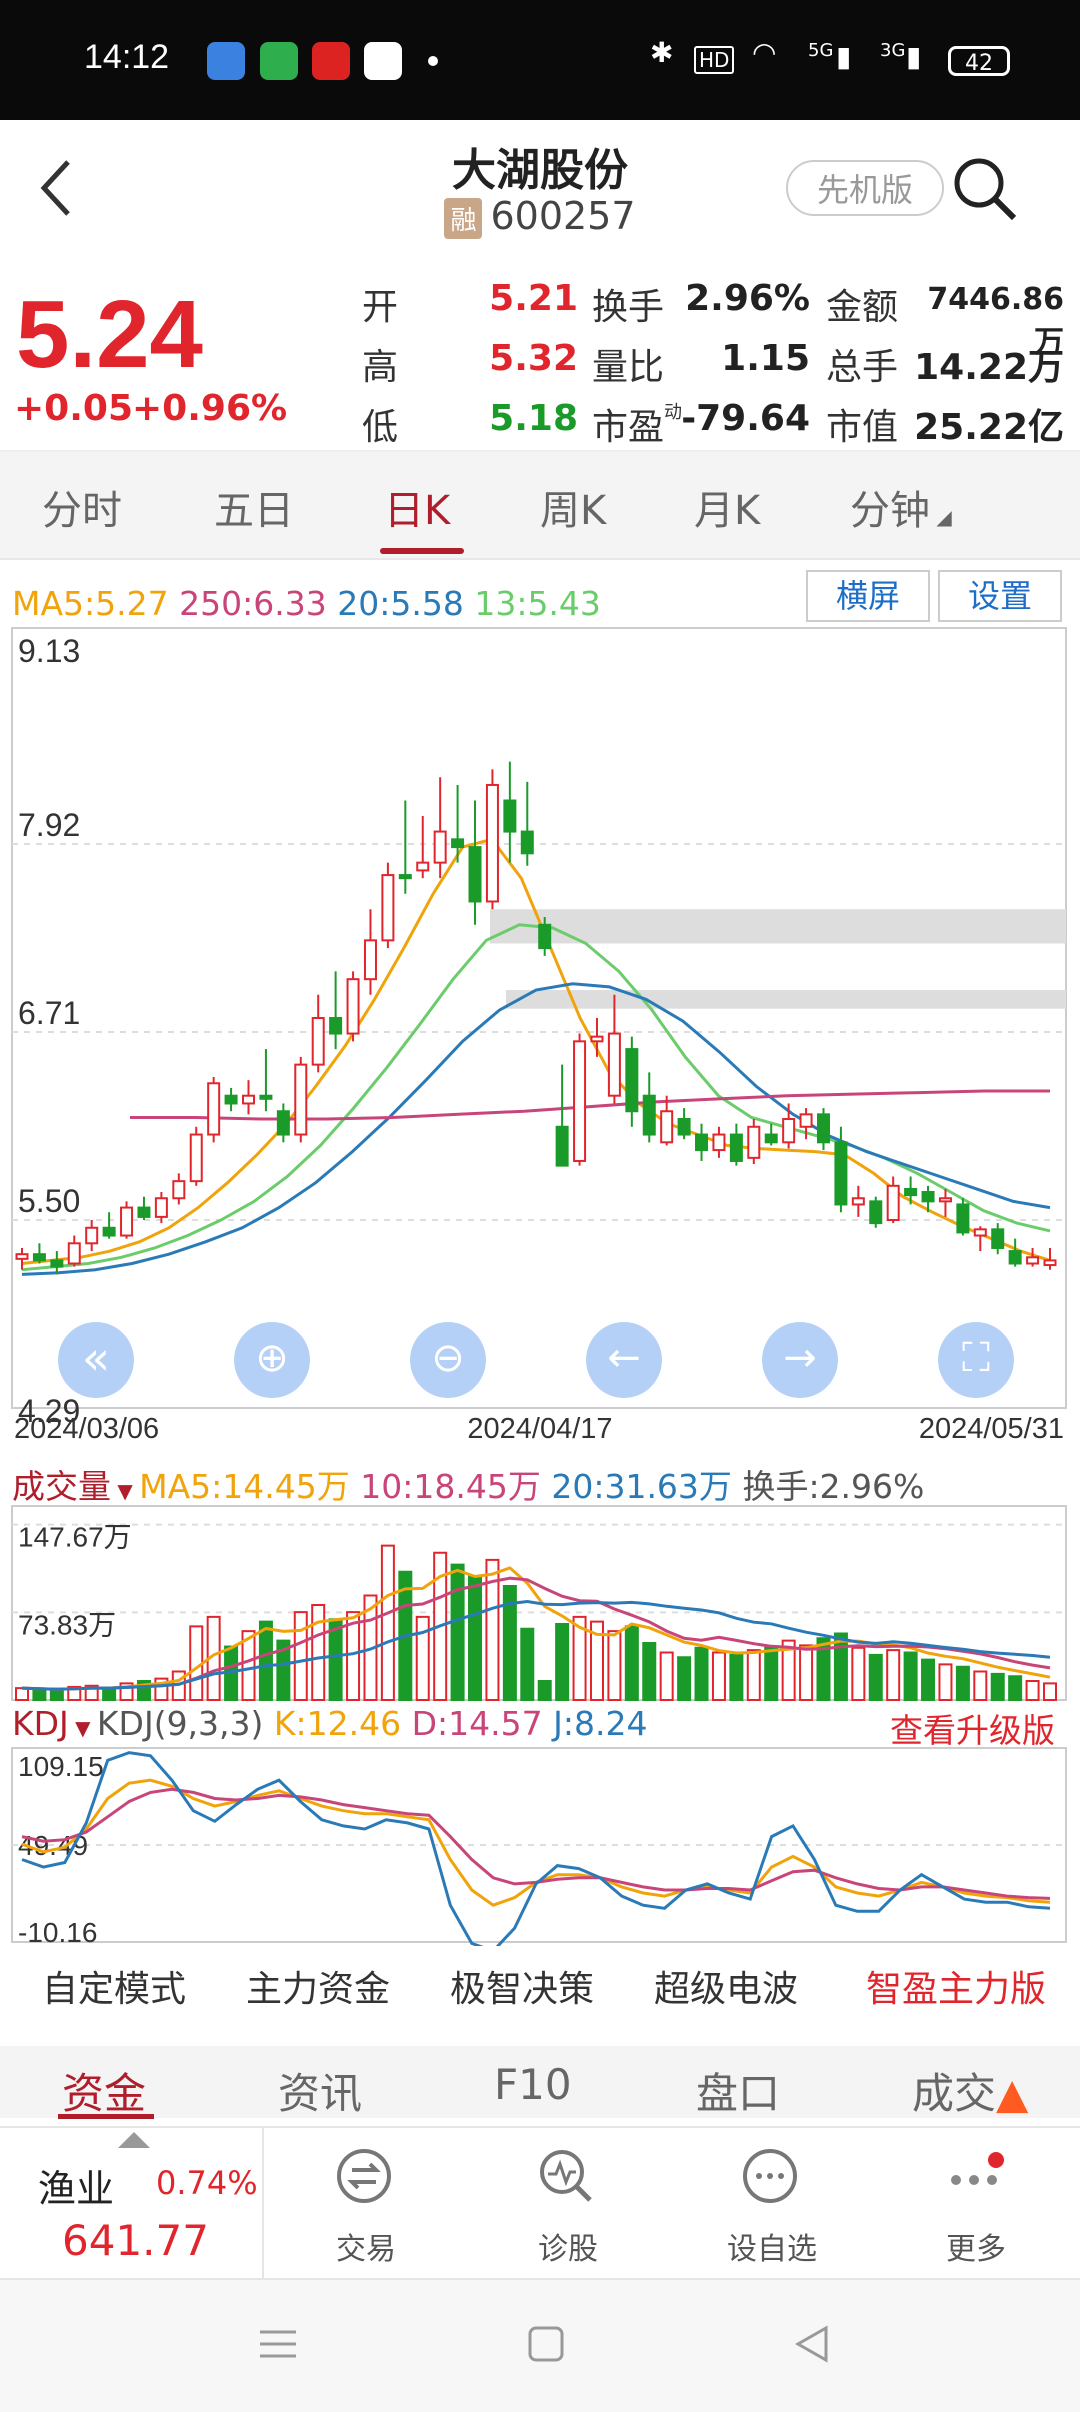  I want to click on kline-date-label: 2024/03/06, so click(86, 1429).